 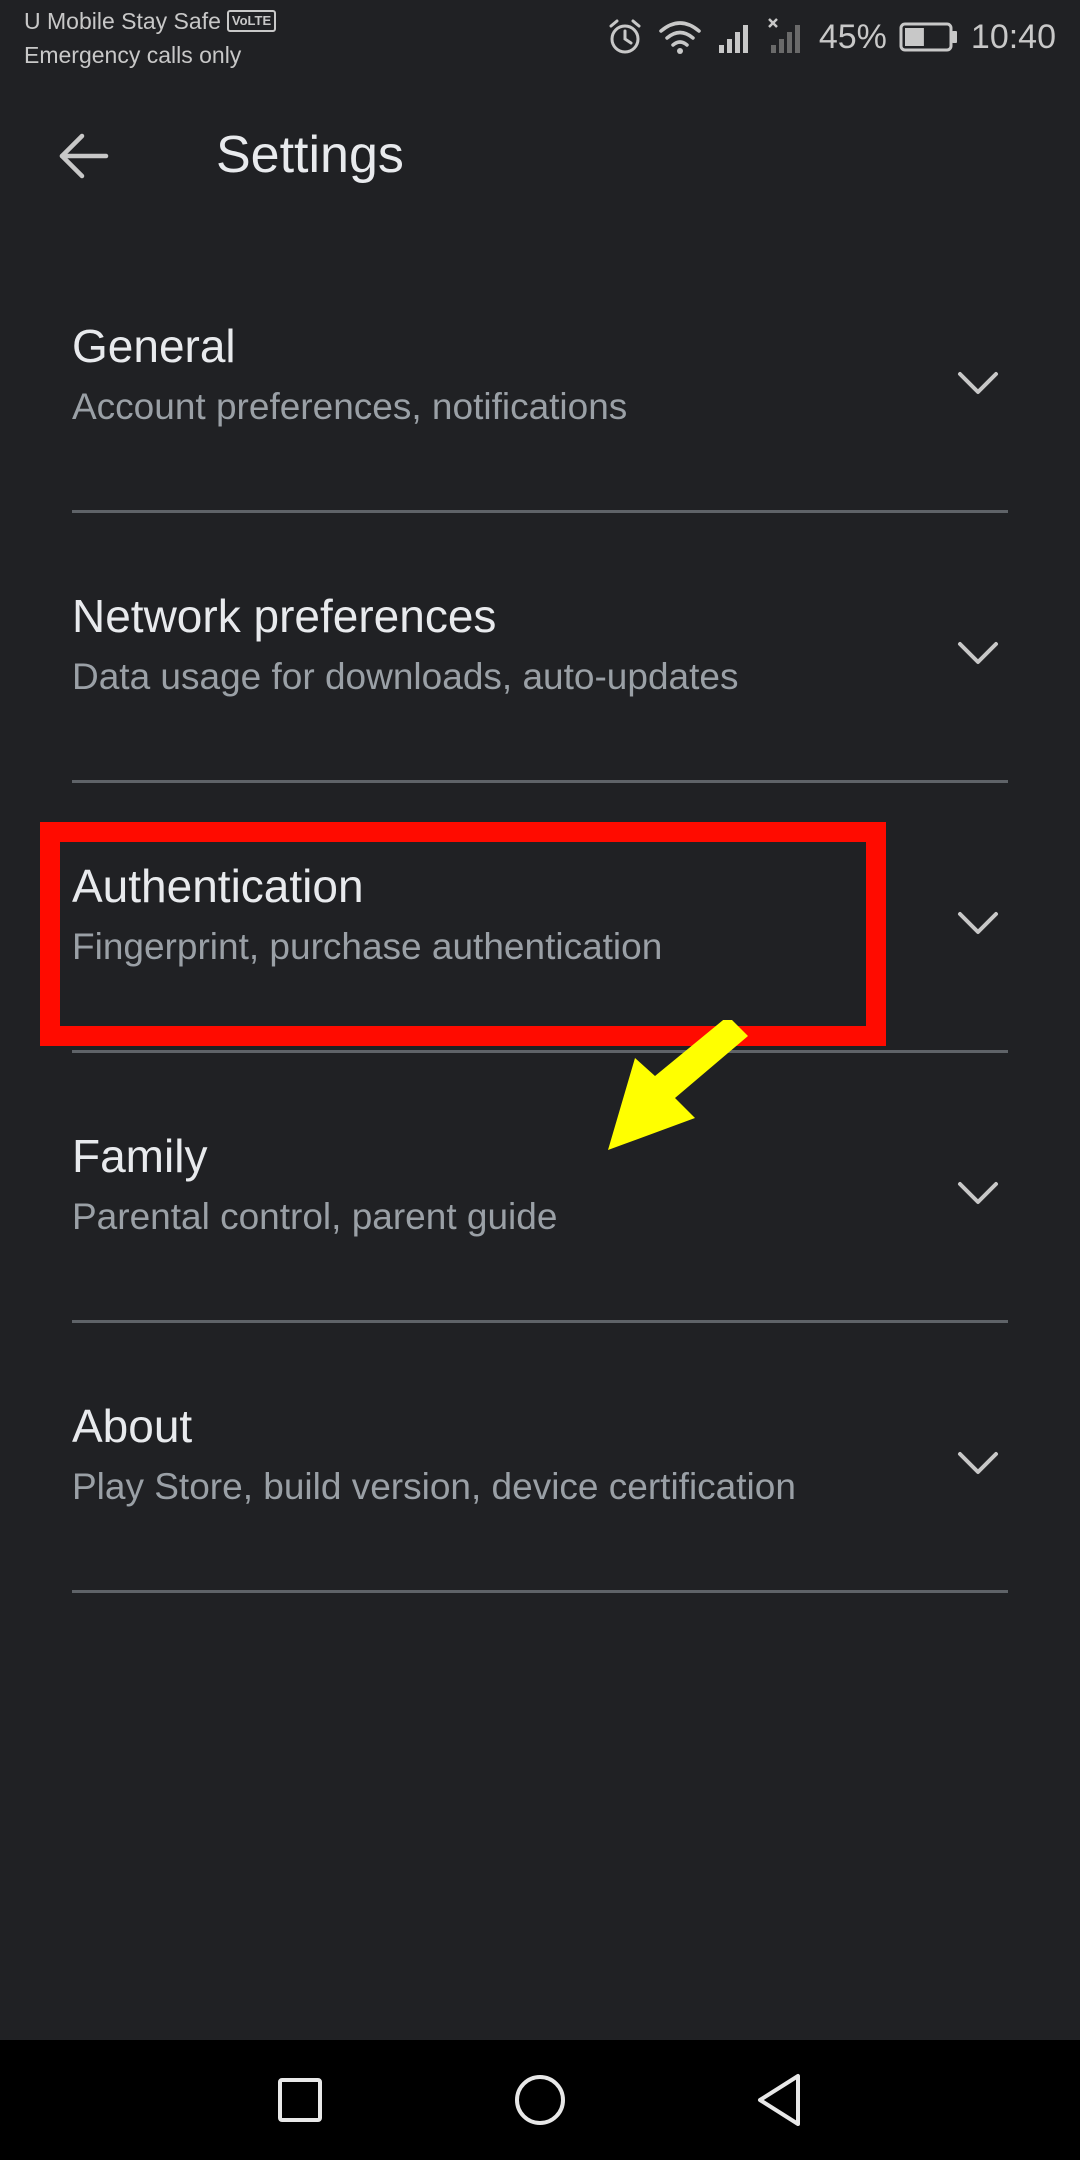 What do you see at coordinates (680, 37) in the screenshot?
I see `wifi-icon` at bounding box center [680, 37].